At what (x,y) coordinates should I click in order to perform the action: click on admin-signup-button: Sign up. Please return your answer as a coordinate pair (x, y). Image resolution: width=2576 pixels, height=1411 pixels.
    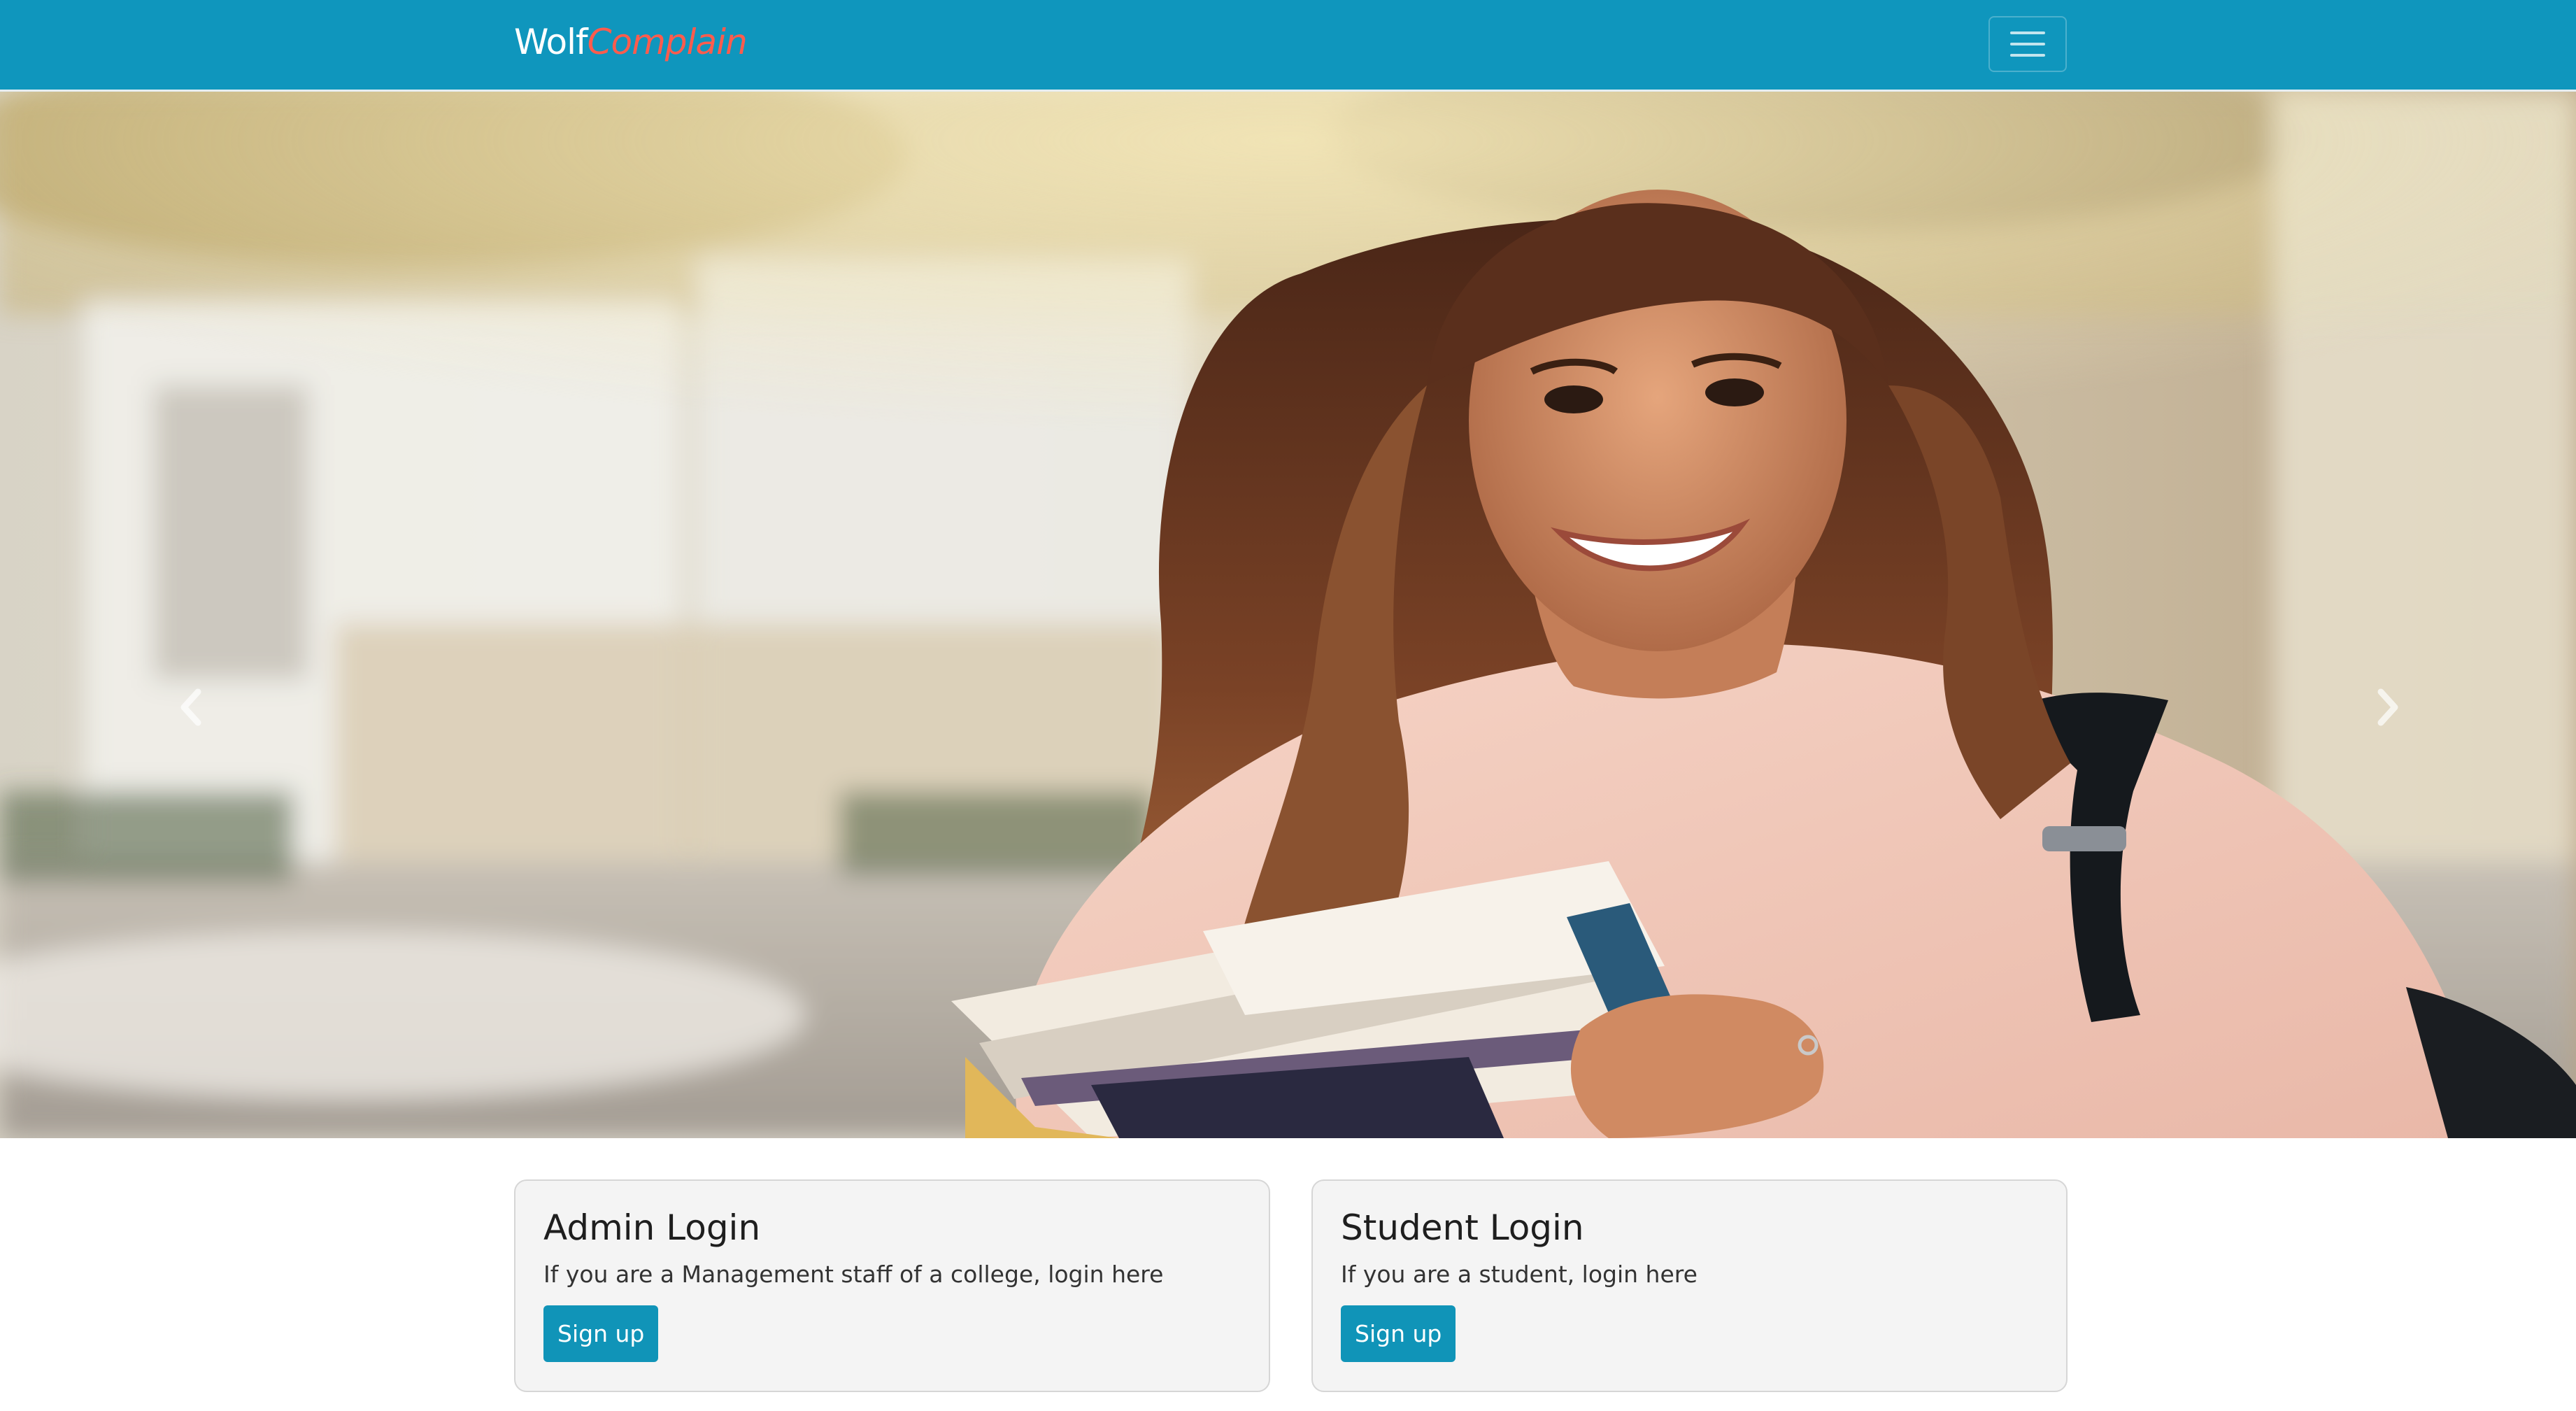
    Looking at the image, I should click on (601, 1334).